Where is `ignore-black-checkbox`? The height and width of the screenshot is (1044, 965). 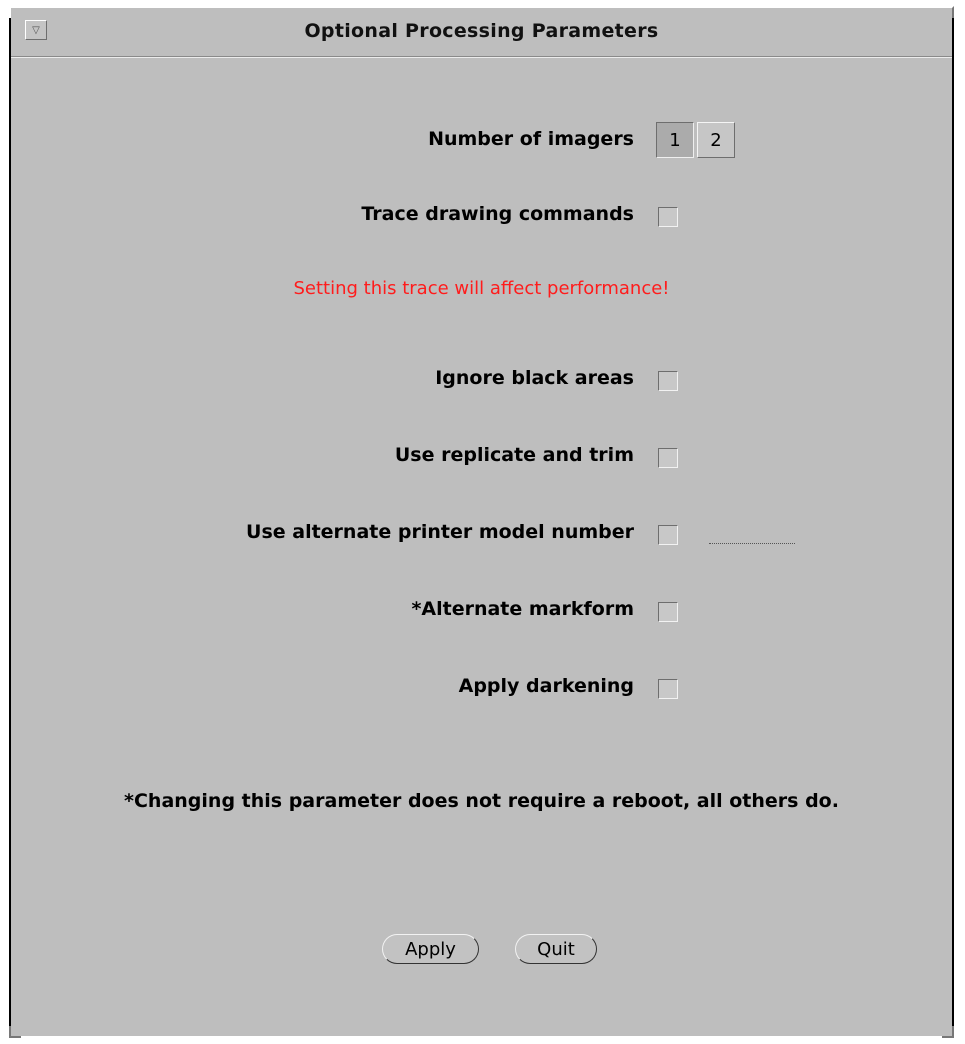
ignore-black-checkbox is located at coordinates (668, 381).